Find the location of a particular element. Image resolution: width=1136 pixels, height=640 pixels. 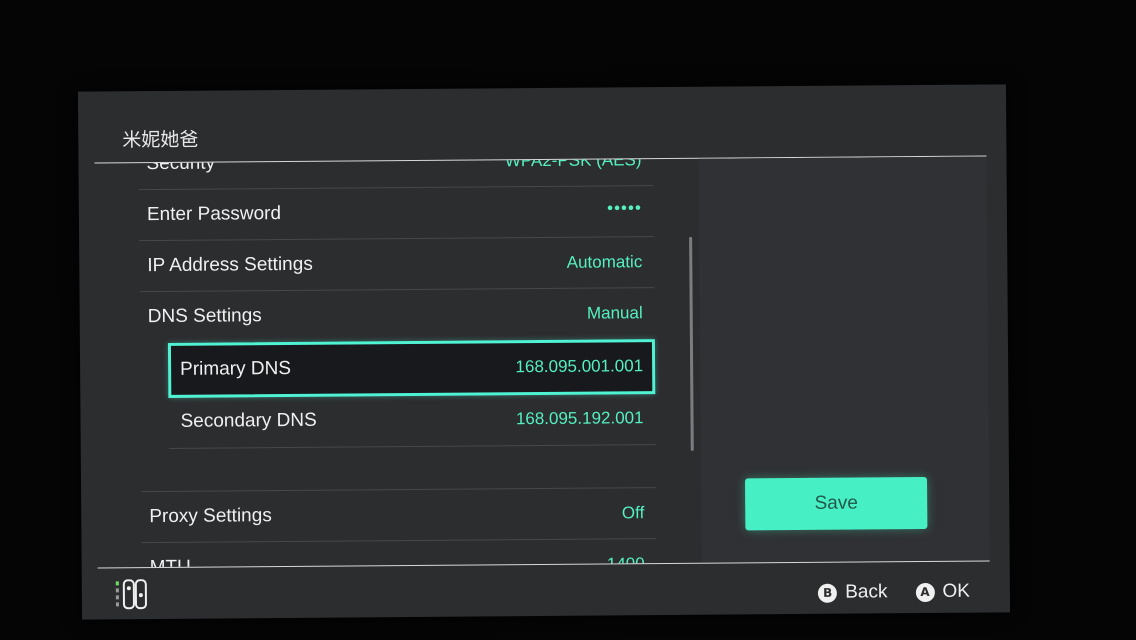

mtu-value: 1400 is located at coordinates (625, 561).